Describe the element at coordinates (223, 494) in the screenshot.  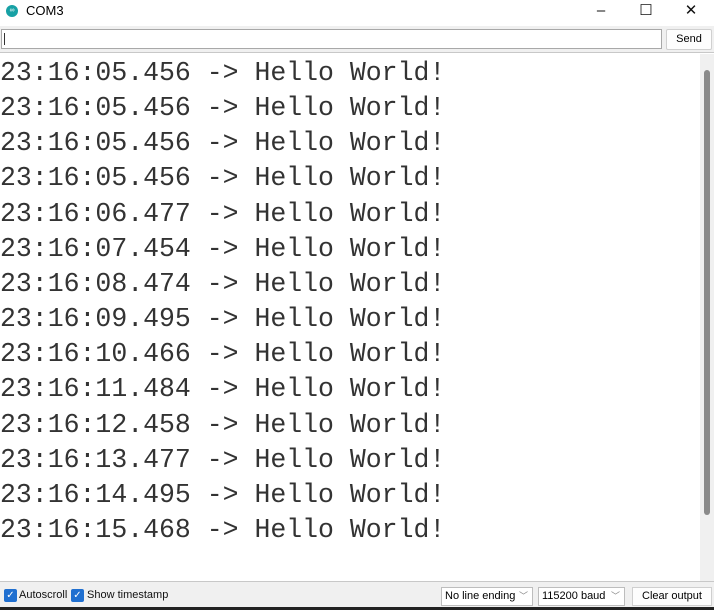
I see `output-line: 23:16:14.495 -> Hello World!` at that location.